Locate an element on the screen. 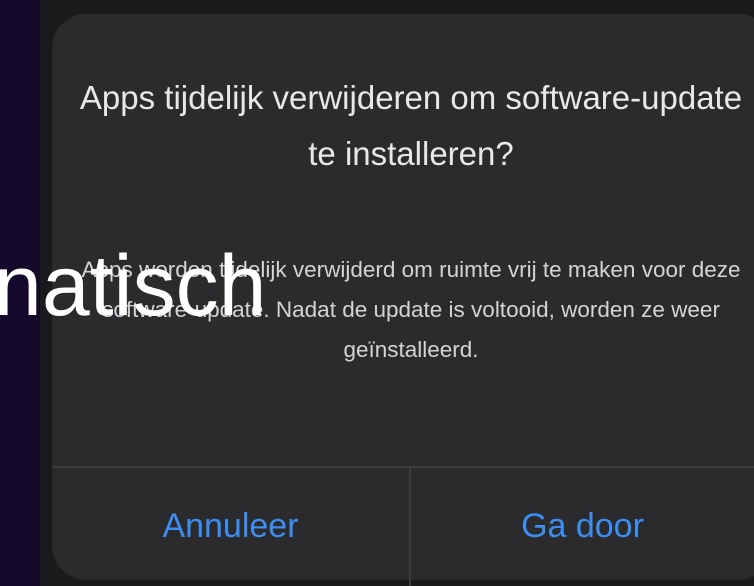  cancel-button: Annuleer is located at coordinates (230, 526).